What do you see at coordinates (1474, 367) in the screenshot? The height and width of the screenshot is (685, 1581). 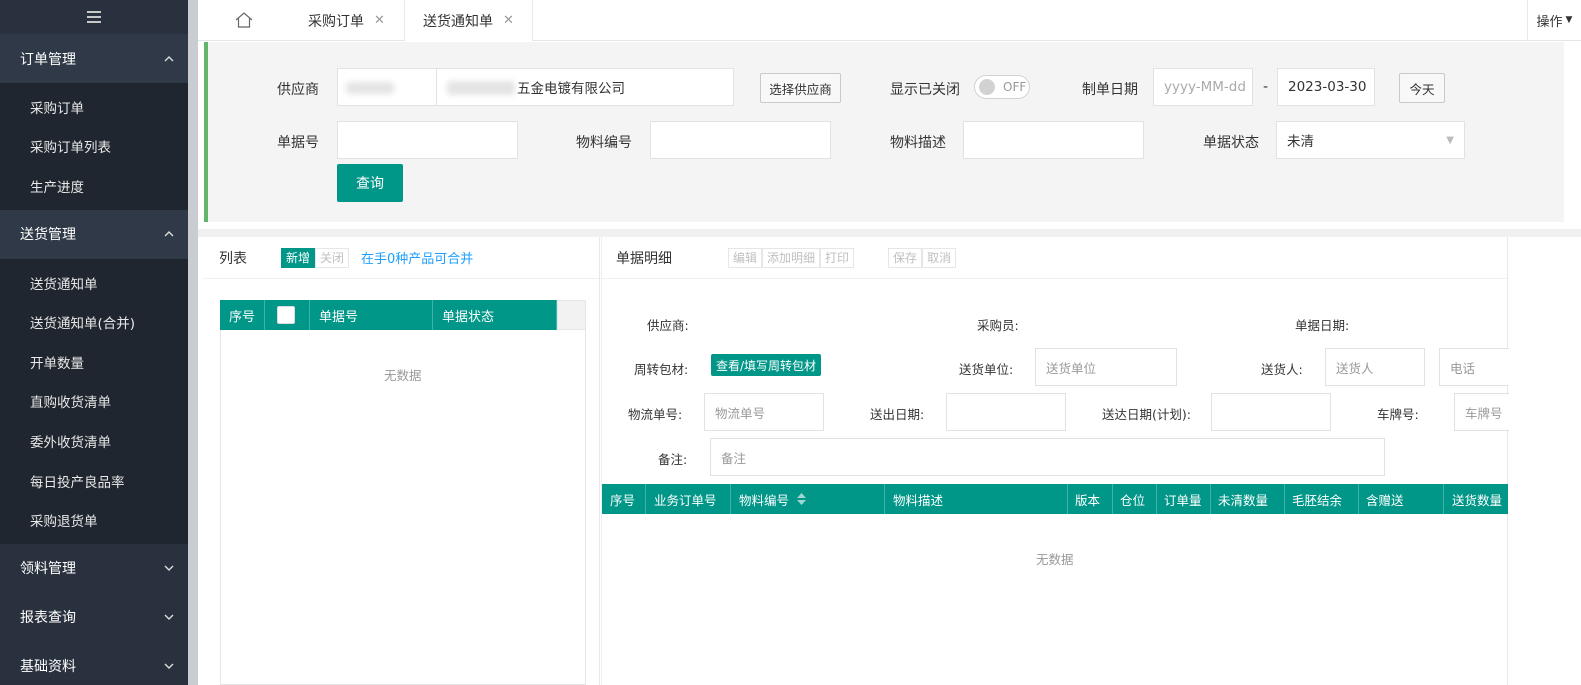 I see `phone-input: 电话` at bounding box center [1474, 367].